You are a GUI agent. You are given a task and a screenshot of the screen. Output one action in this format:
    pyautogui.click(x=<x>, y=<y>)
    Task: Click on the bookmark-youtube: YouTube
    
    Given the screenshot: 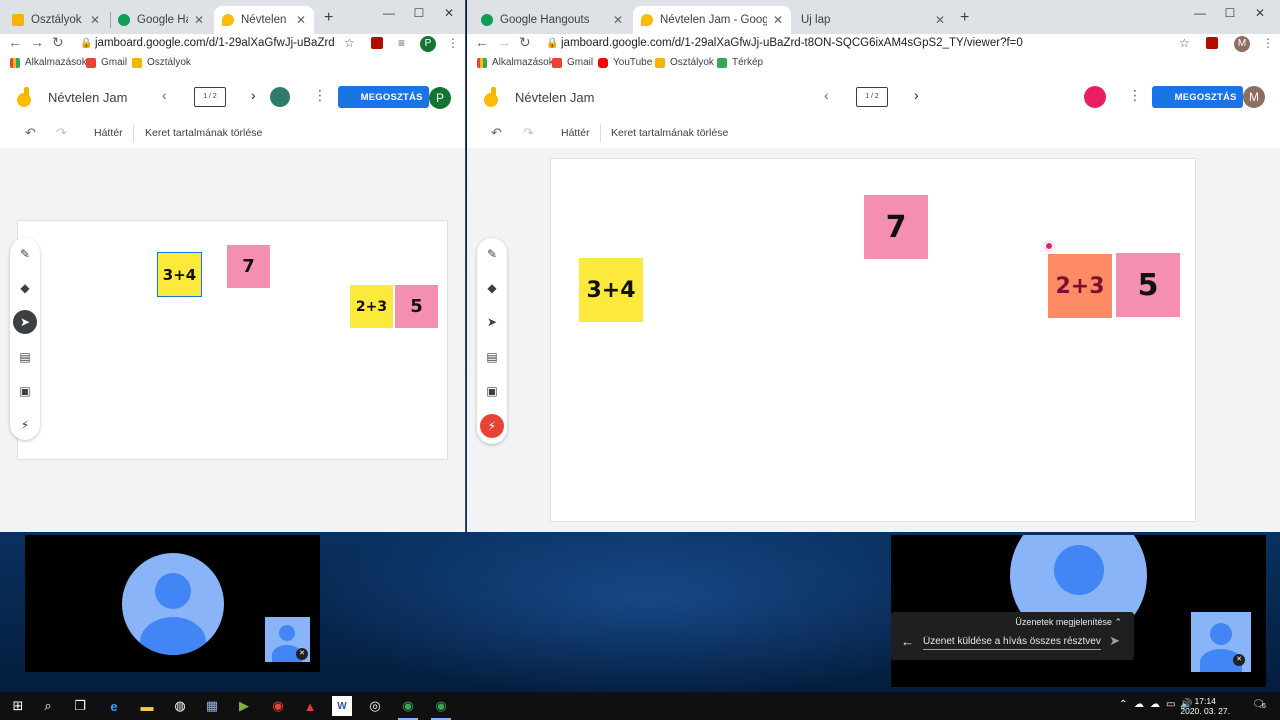 What is the action you would take?
    pyautogui.click(x=625, y=62)
    